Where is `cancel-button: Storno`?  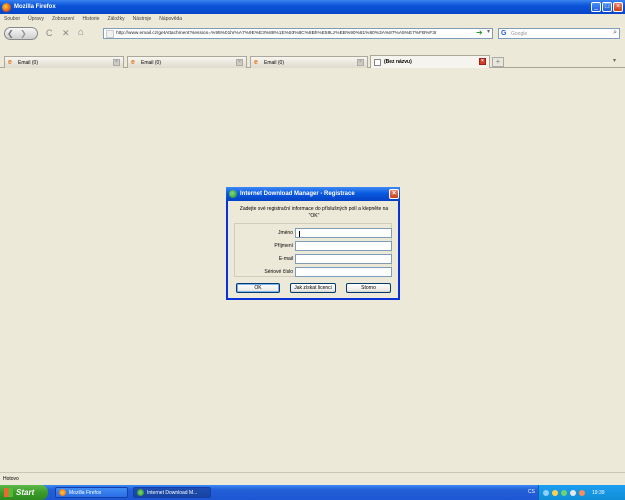 cancel-button: Storno is located at coordinates (368, 288).